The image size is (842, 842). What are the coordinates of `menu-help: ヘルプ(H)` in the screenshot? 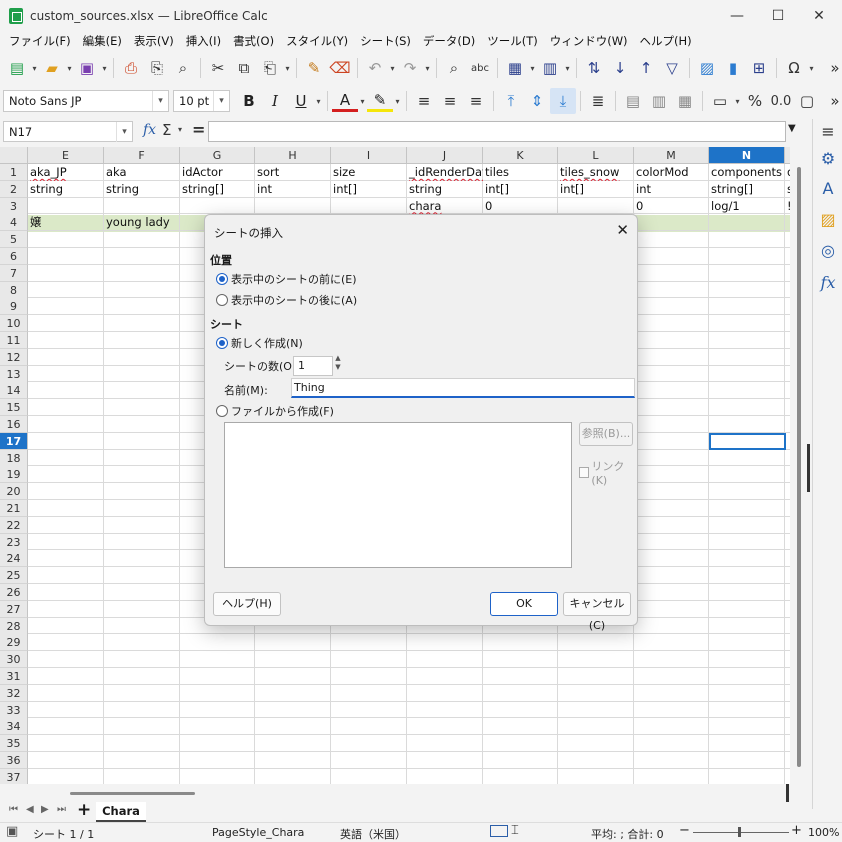 It's located at (666, 41).